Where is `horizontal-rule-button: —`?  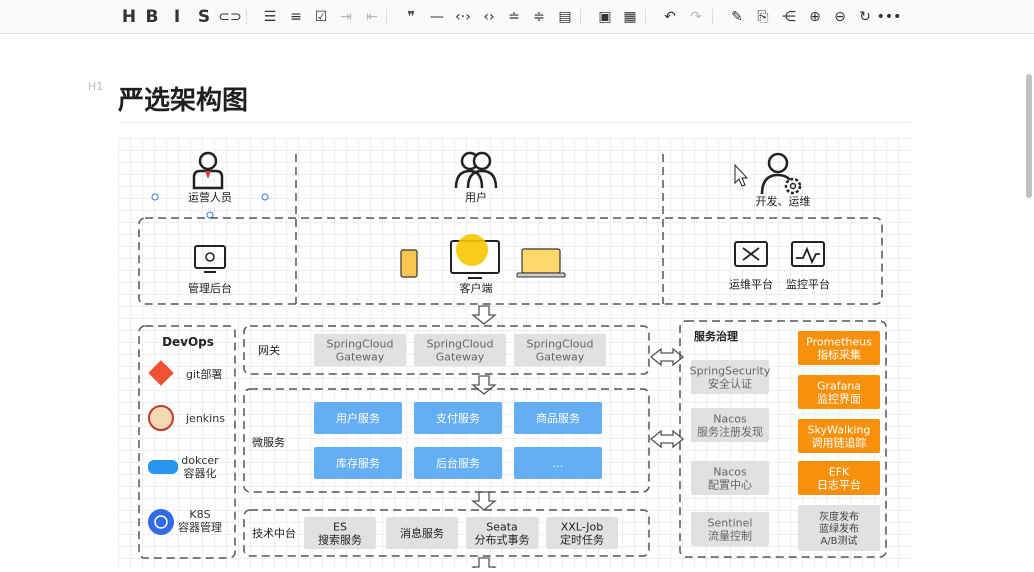 horizontal-rule-button: — is located at coordinates (437, 17).